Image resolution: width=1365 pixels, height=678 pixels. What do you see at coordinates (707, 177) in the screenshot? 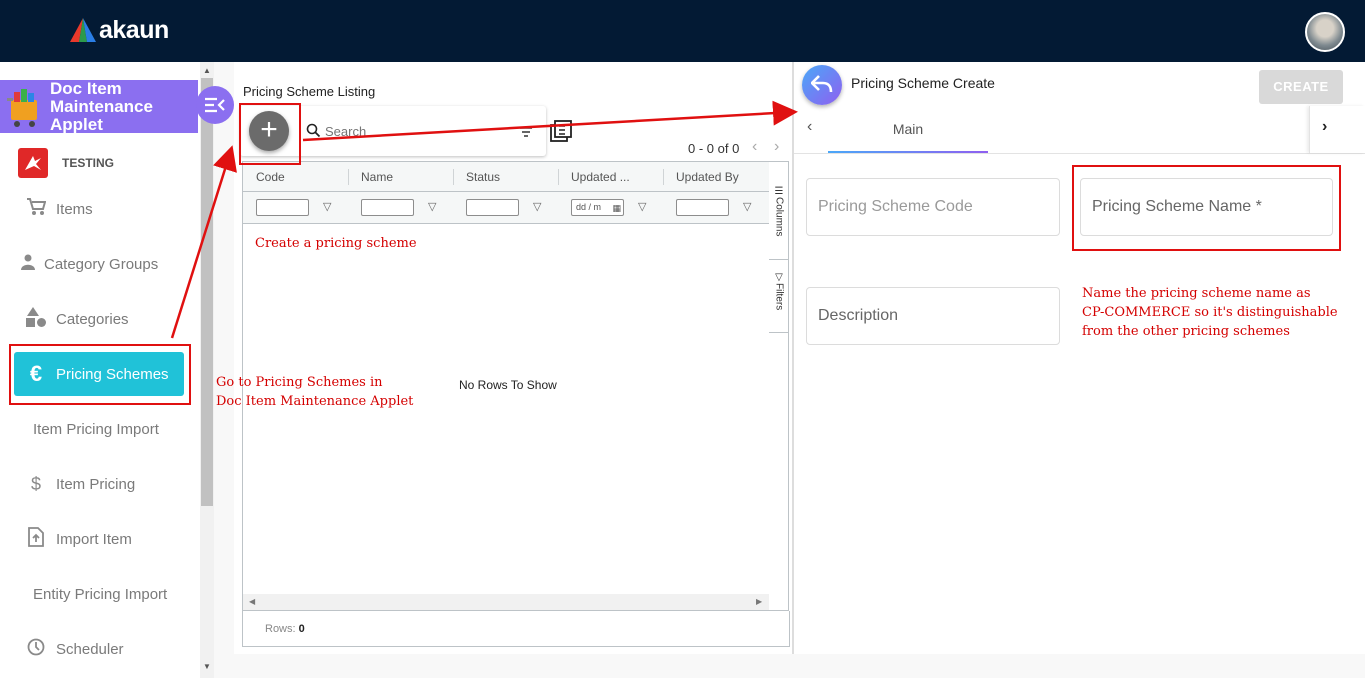
I see `column-header-updated-by: Updated By` at bounding box center [707, 177].